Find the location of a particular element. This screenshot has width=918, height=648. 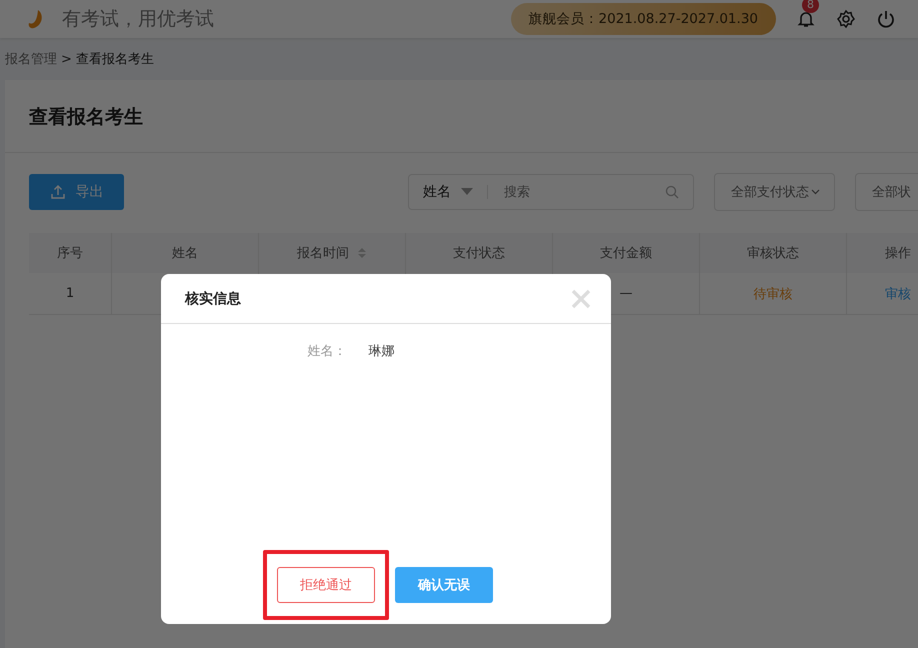

field-value: 琳娜 is located at coordinates (381, 351).